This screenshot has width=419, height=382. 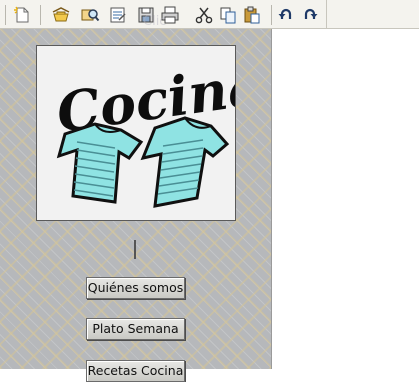 I want to click on copy-icon, so click(x=228, y=15).